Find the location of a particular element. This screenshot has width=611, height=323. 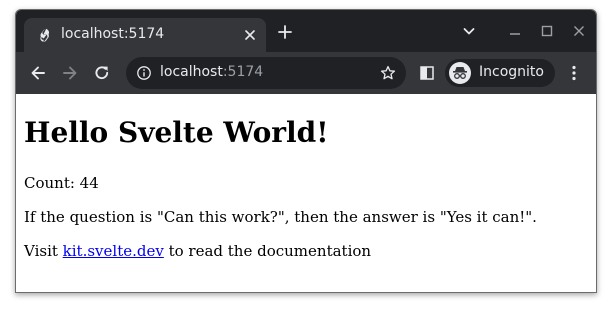

count-text: Count: 44 is located at coordinates (61, 183).